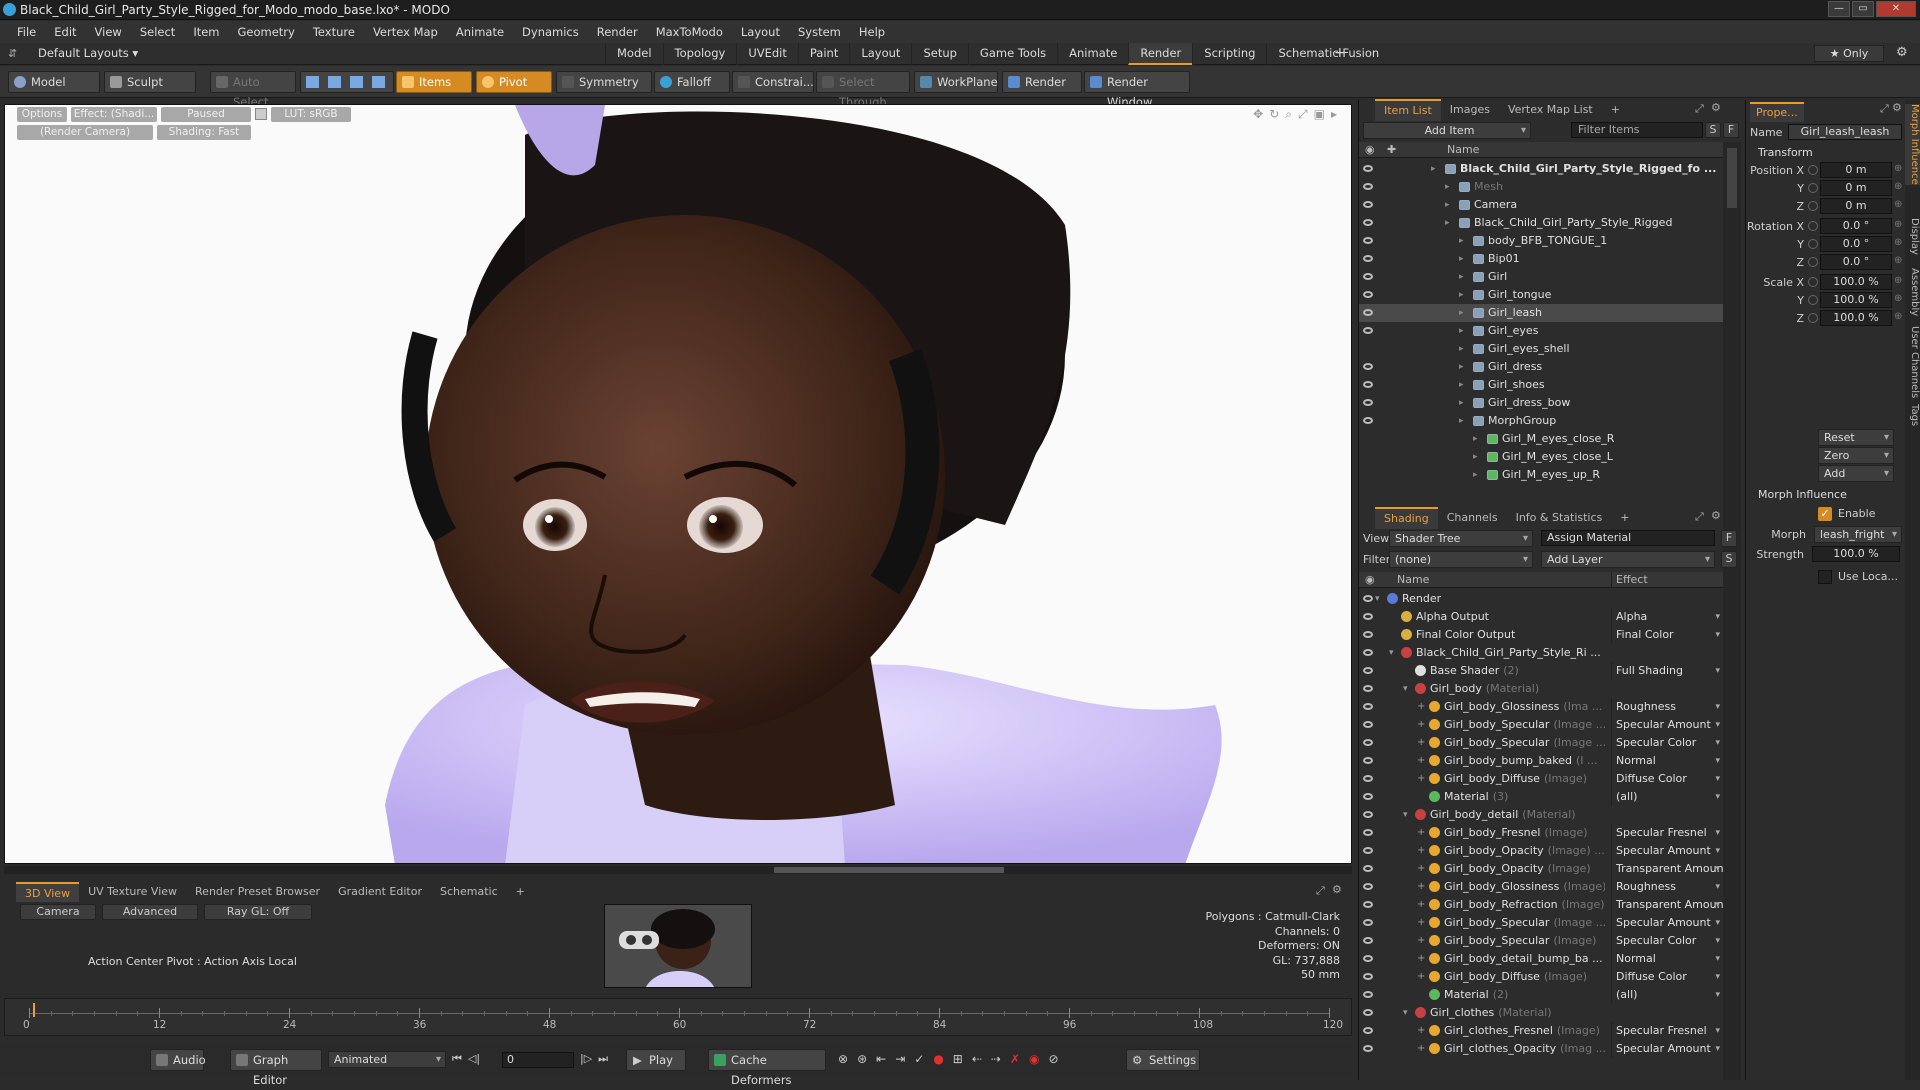 Image resolution: width=1920 pixels, height=1090 pixels. Describe the element at coordinates (1541, 367) in the screenshot. I see `item-list-row: ▸ Girl_dress` at that location.